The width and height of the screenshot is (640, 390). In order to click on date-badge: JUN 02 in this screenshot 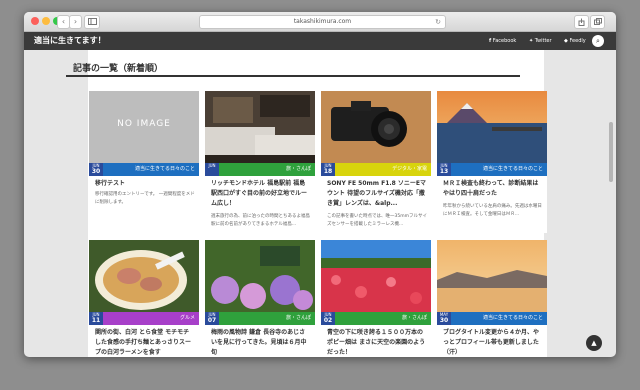, I will do `click(328, 318)`.